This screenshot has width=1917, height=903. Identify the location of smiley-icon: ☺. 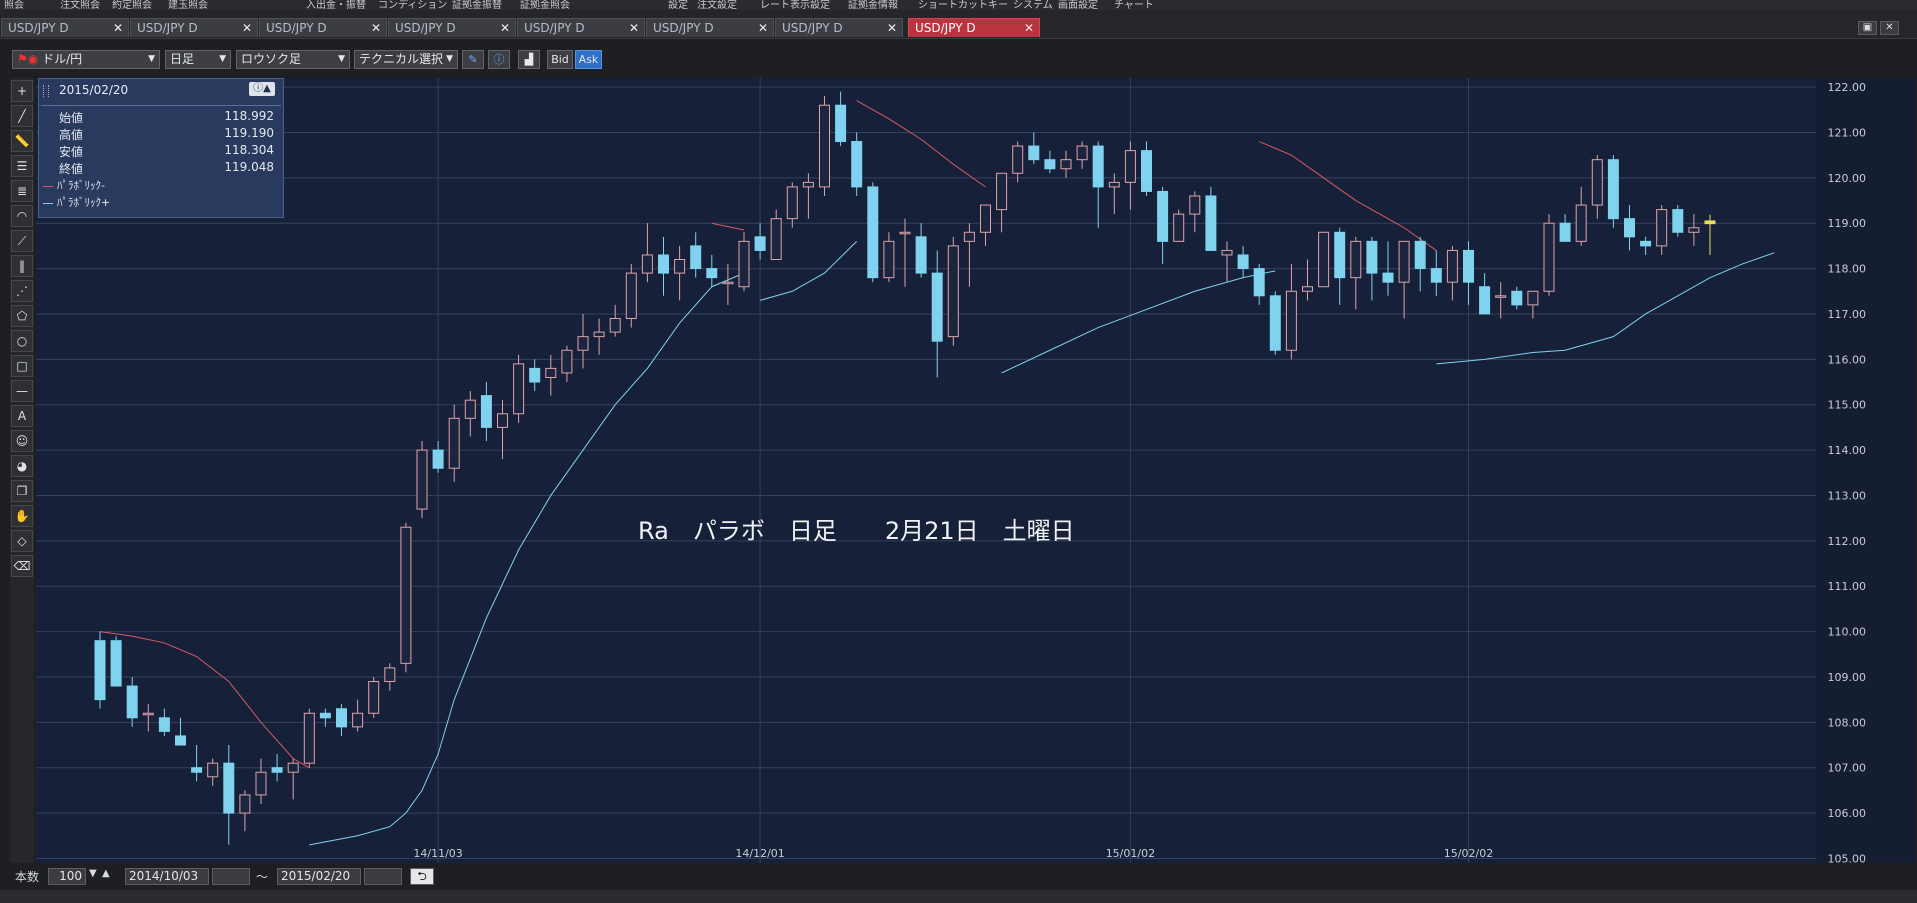
(22, 441).